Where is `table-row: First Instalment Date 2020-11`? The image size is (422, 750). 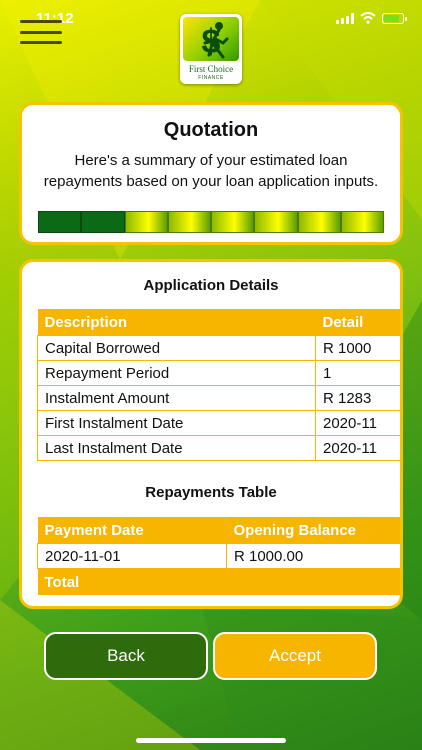 table-row: First Instalment Date 2020-11 is located at coordinates (218, 423).